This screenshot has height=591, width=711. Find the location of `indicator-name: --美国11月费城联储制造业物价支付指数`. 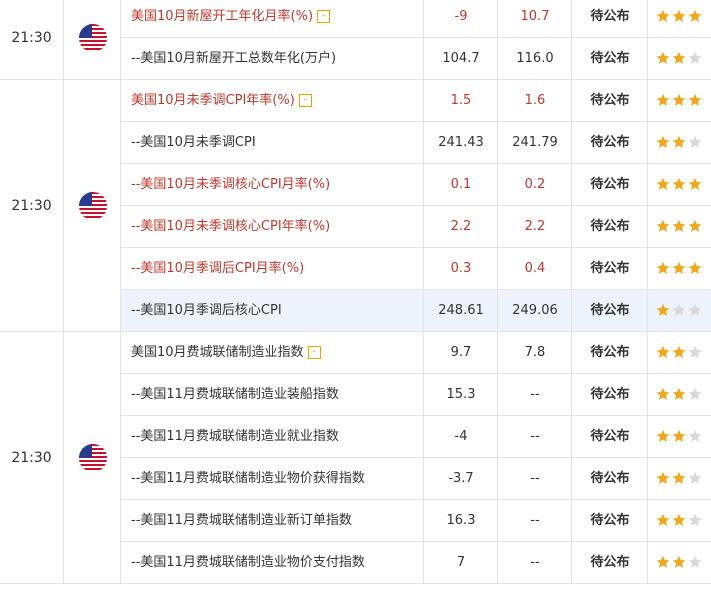

indicator-name: --美国11月费城联储制造业物价支付指数 is located at coordinates (248, 562).